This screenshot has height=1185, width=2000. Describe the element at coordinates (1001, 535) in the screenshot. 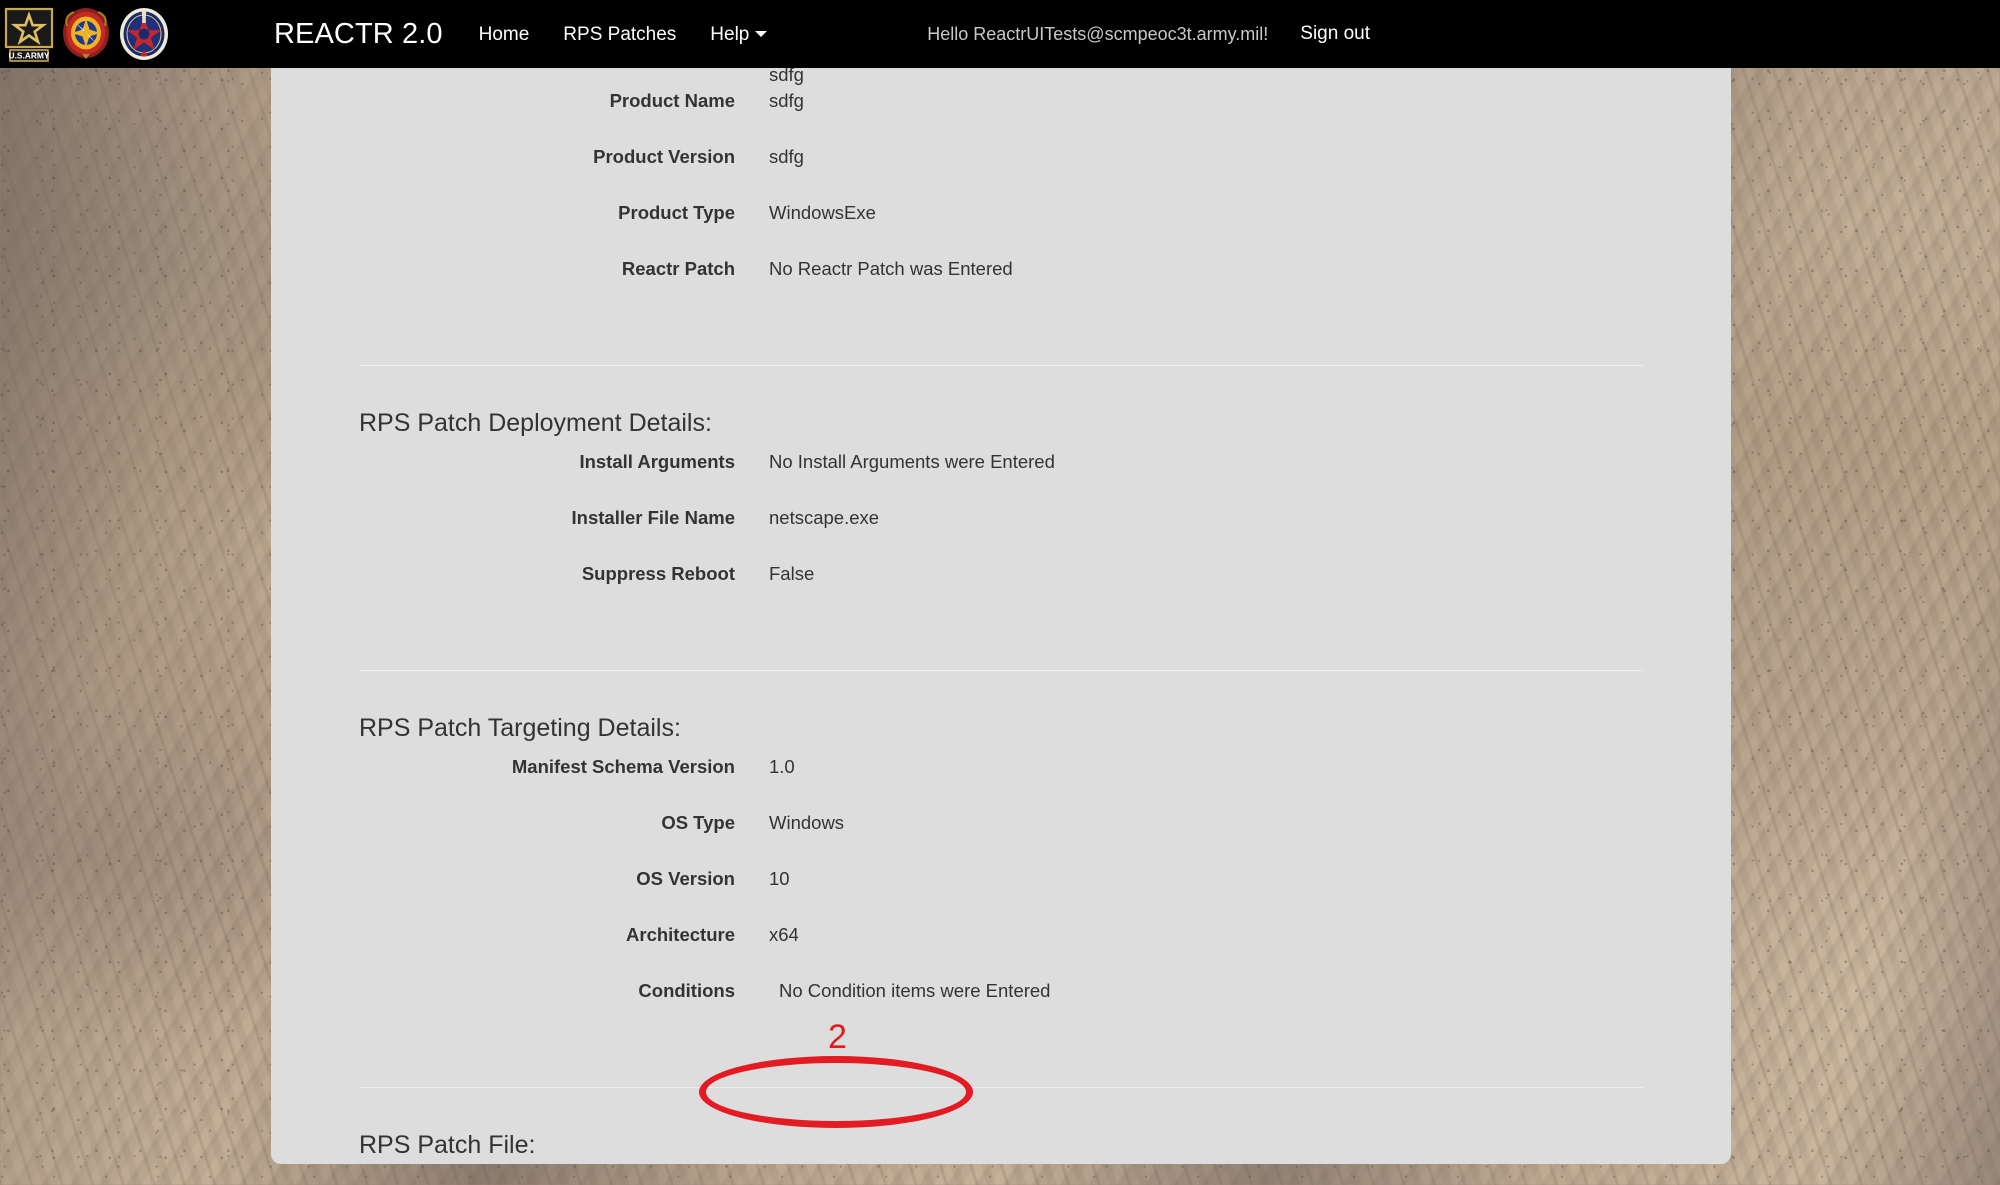

I see `detail-row-installer-file-name: Installer File Name netscape.exe` at that location.